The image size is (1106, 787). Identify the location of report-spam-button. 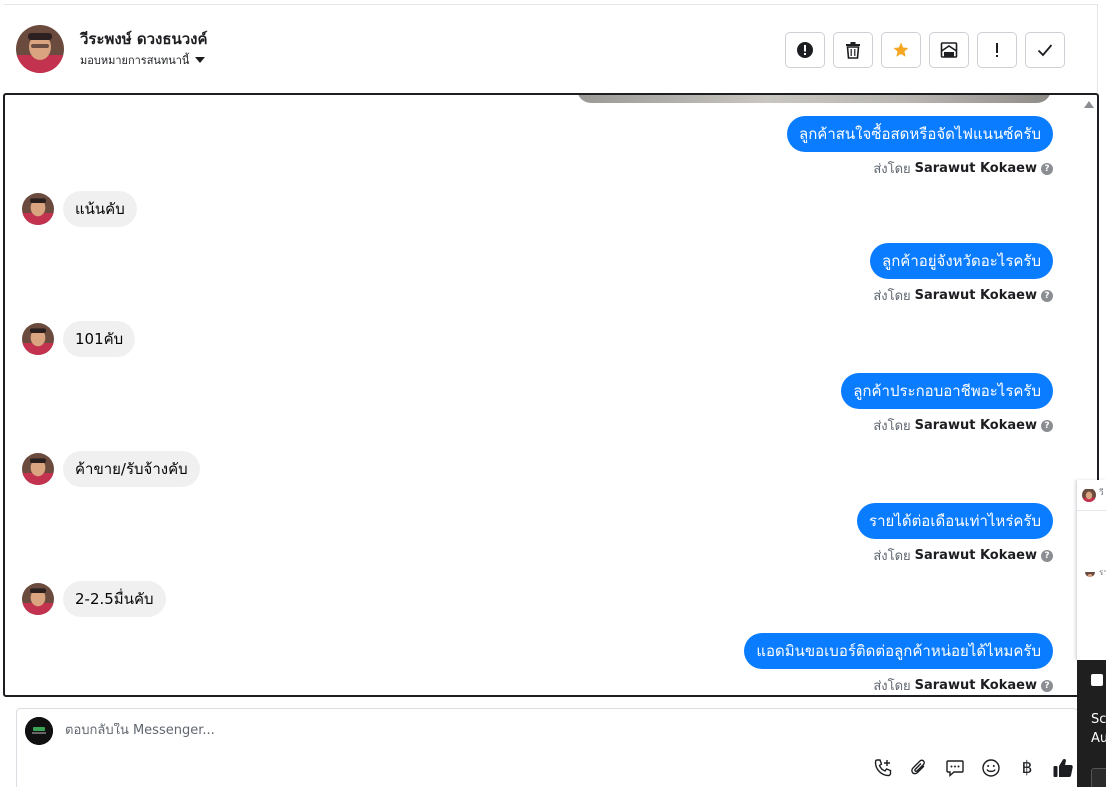
(805, 50).